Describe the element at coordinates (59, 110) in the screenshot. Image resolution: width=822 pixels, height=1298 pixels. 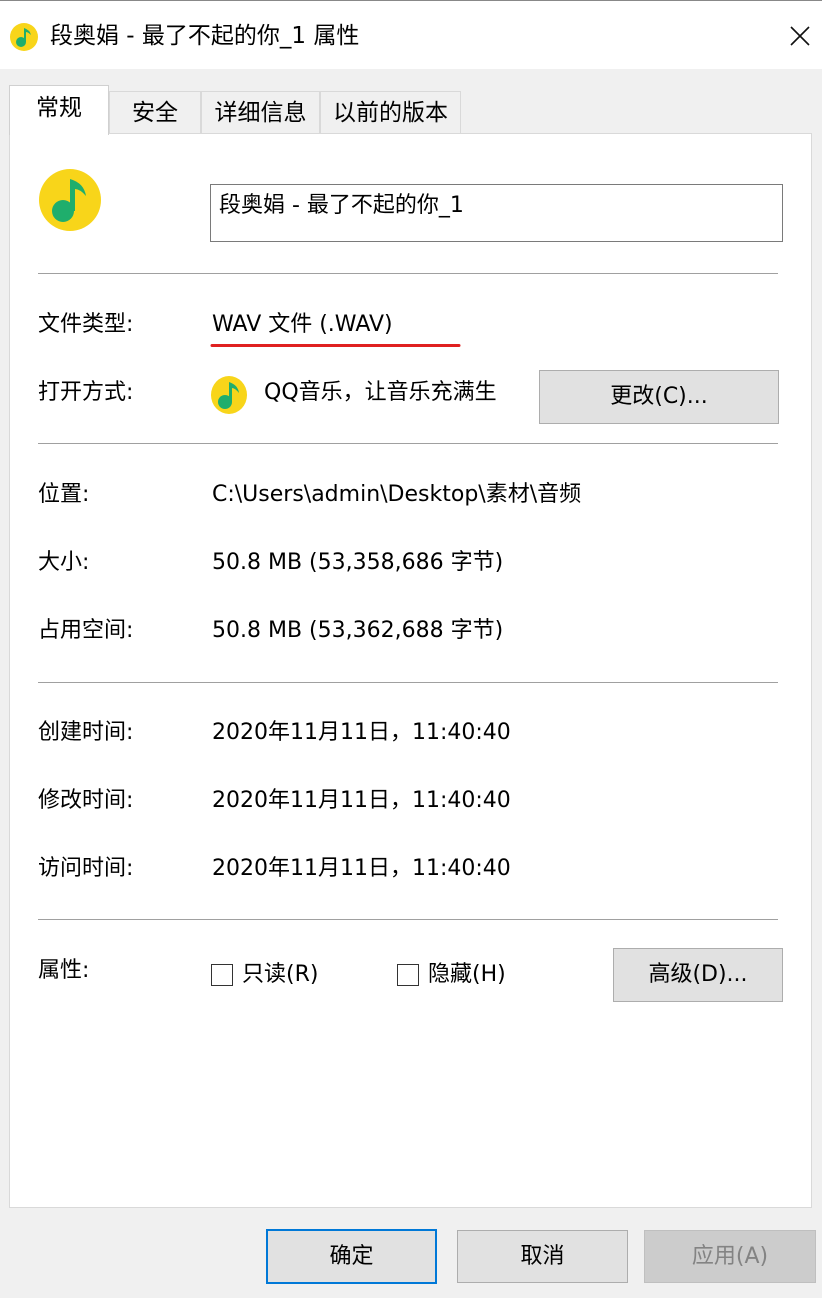
I see `tab-general: 常规` at that location.